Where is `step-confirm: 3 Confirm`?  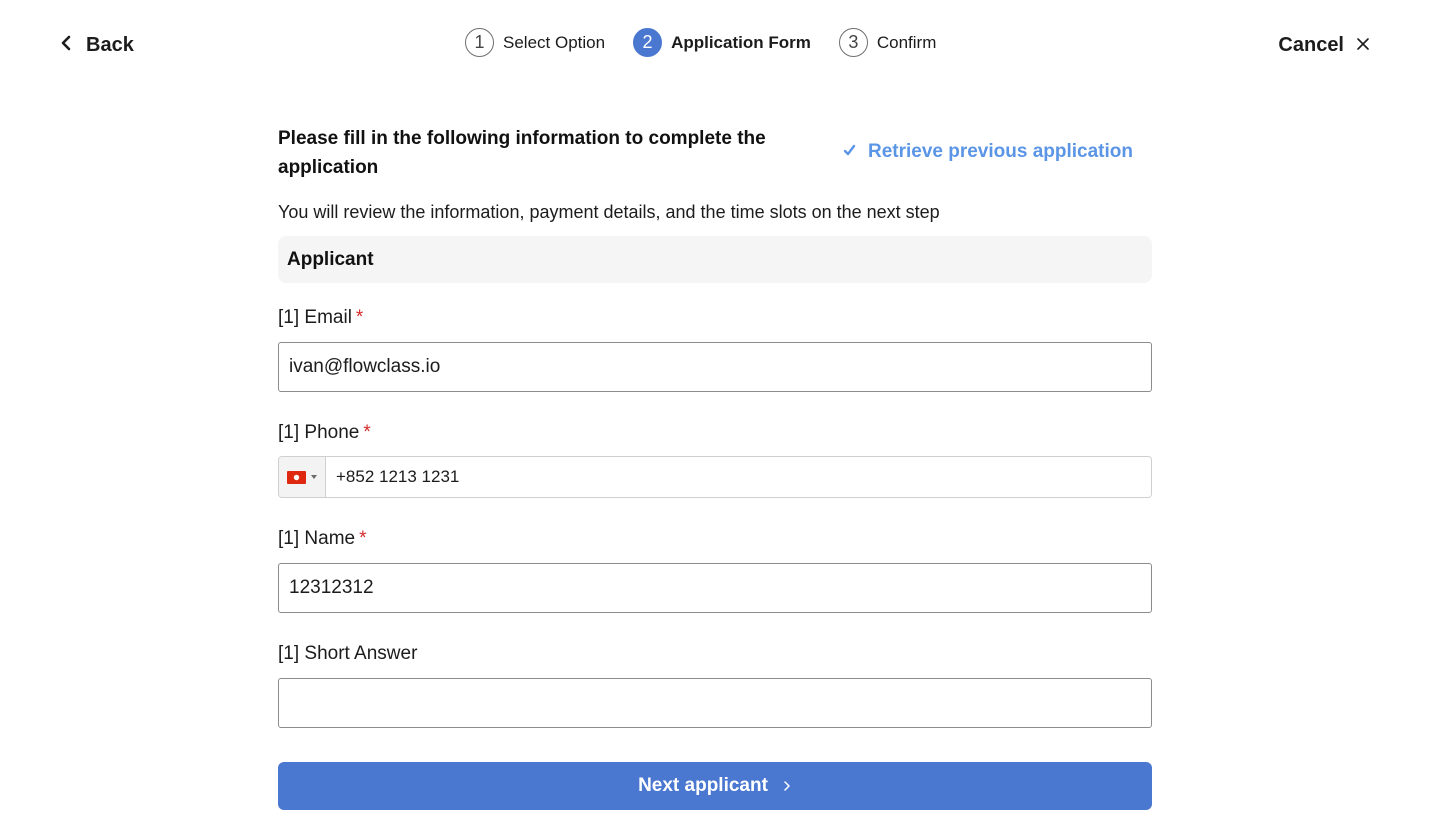
step-confirm: 3 Confirm is located at coordinates (887, 42).